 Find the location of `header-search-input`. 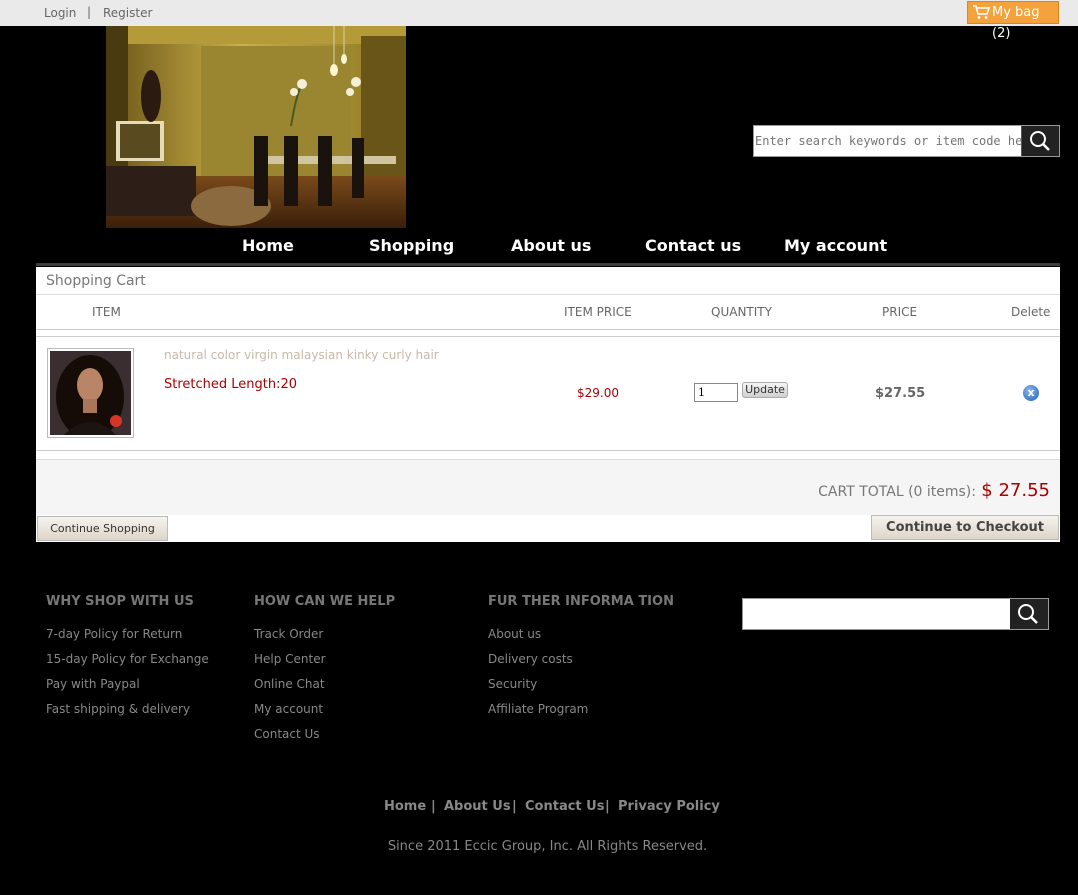

header-search-input is located at coordinates (888, 141).